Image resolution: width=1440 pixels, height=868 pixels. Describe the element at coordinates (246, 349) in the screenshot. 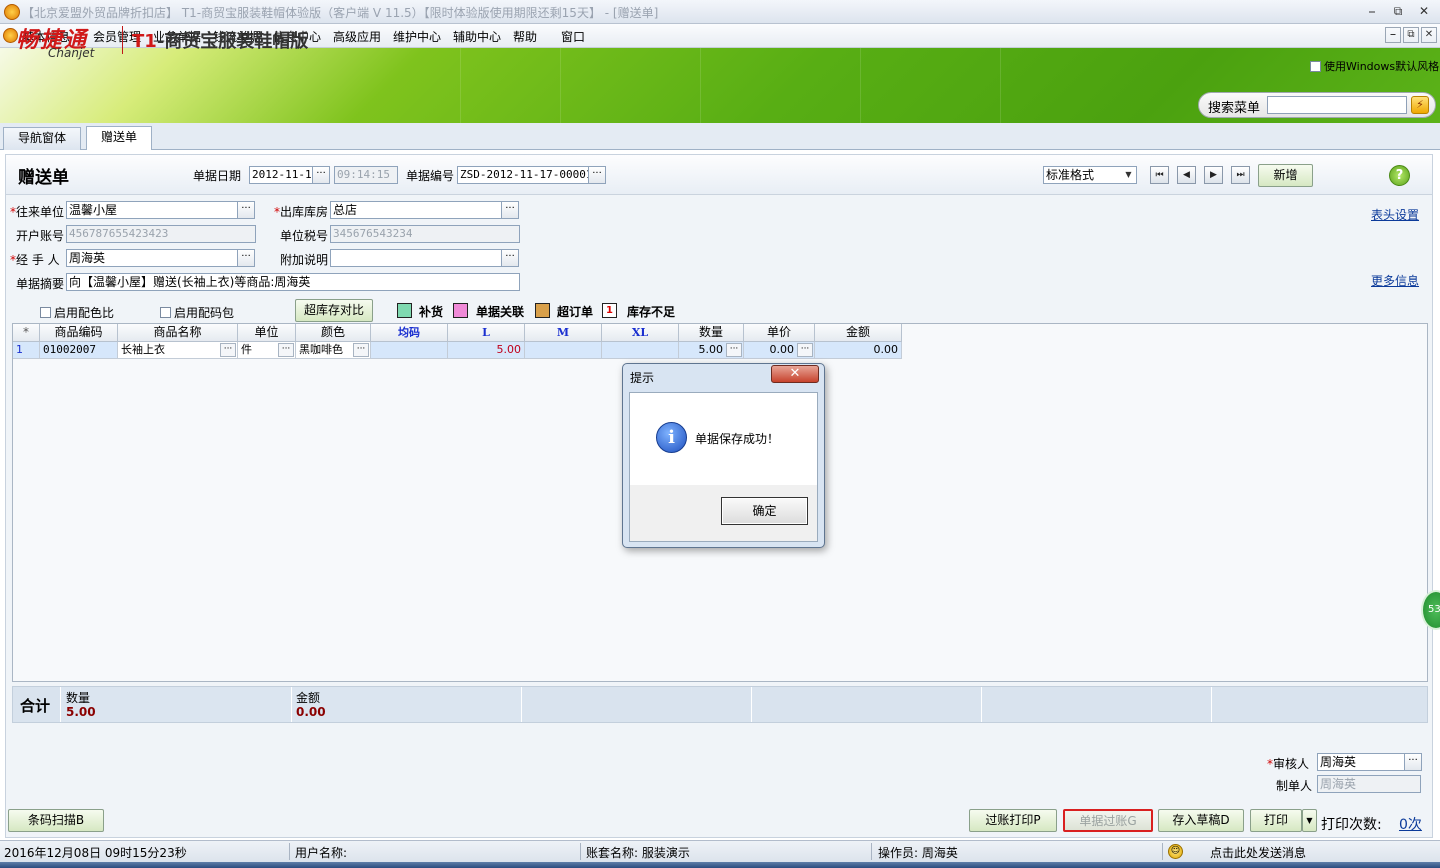

I see `cell-unit-text: 件` at that location.